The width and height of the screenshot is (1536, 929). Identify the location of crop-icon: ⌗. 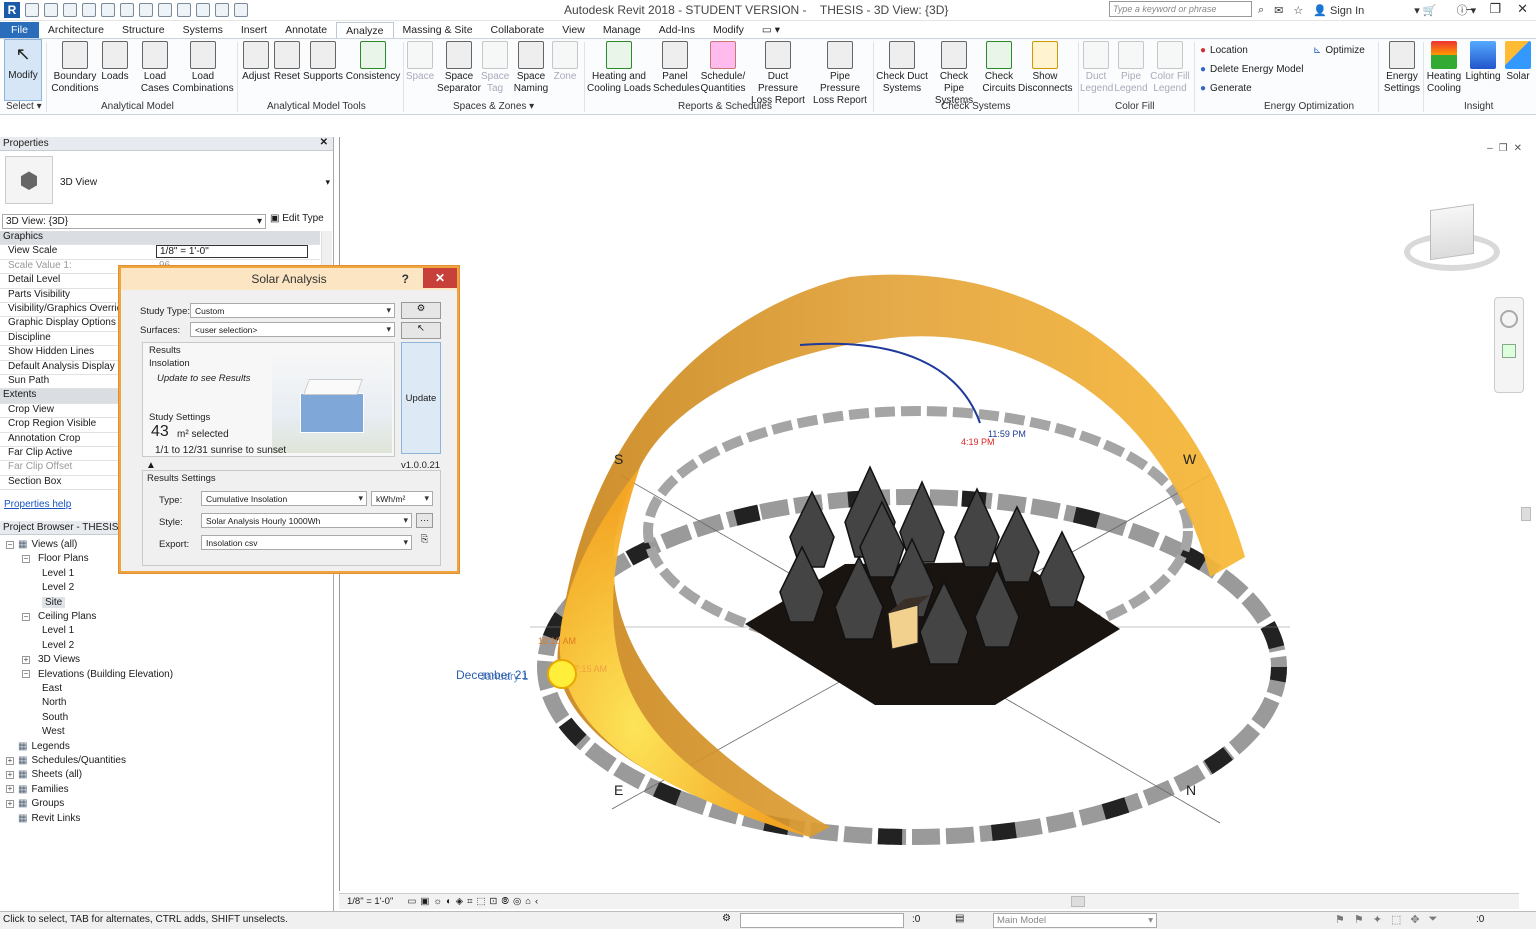
(469, 901).